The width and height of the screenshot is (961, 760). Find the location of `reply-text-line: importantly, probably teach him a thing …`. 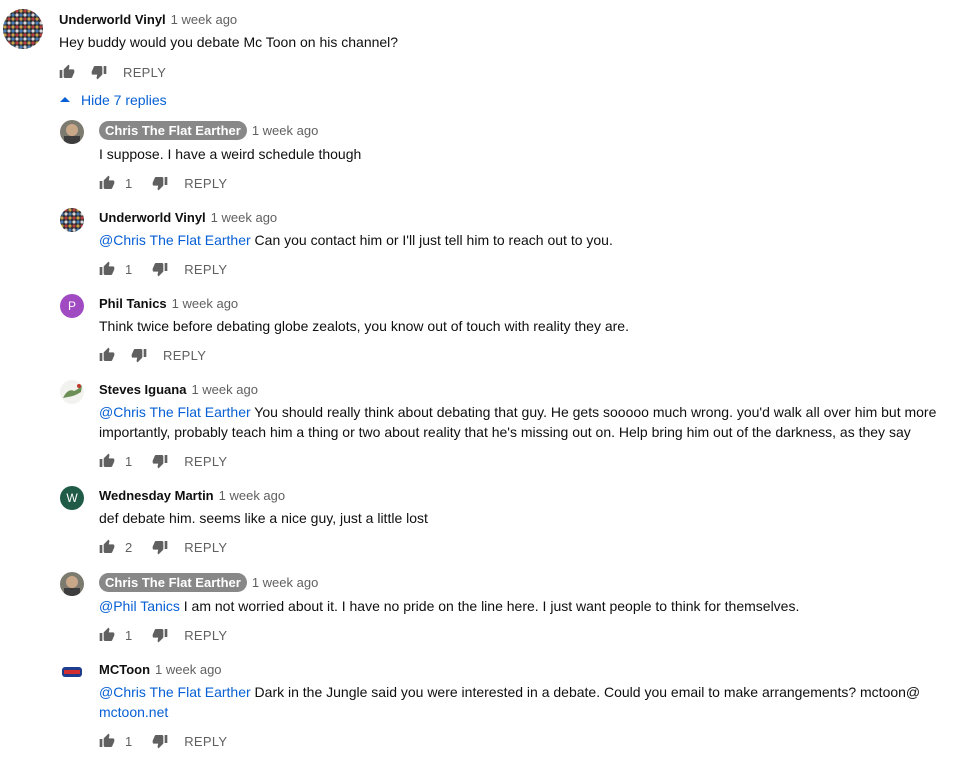

reply-text-line: importantly, probably teach him a thing … is located at coordinates (505, 432).